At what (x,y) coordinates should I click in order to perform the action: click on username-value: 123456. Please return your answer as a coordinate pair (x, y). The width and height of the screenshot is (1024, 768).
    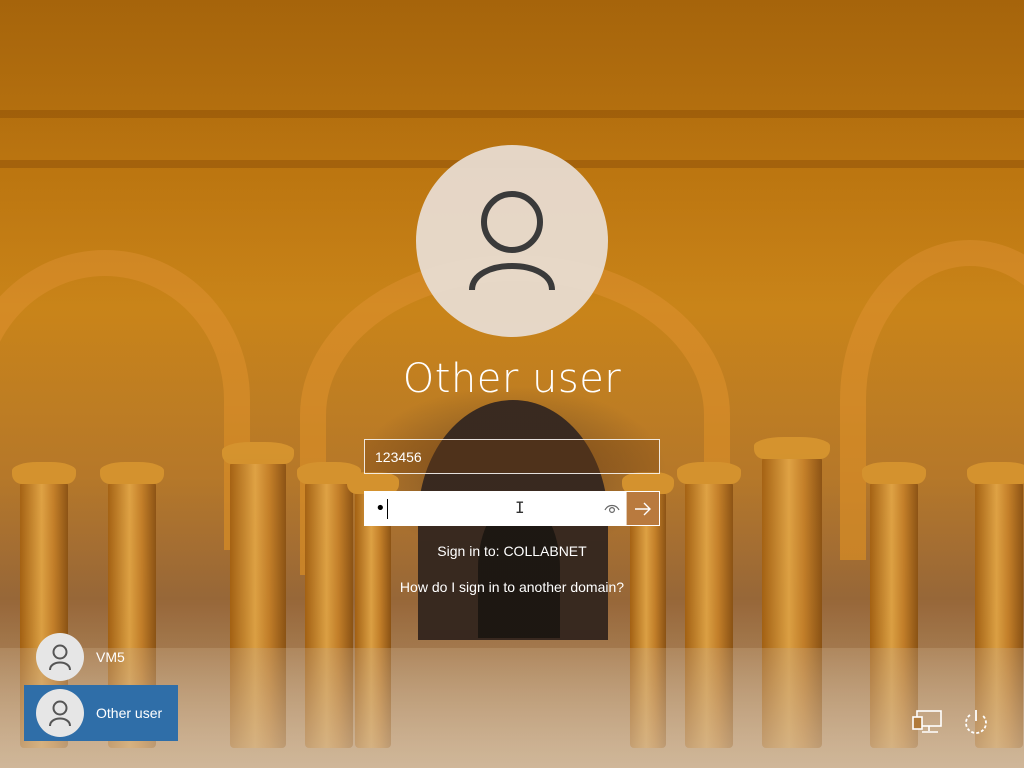
    Looking at the image, I should click on (398, 456).